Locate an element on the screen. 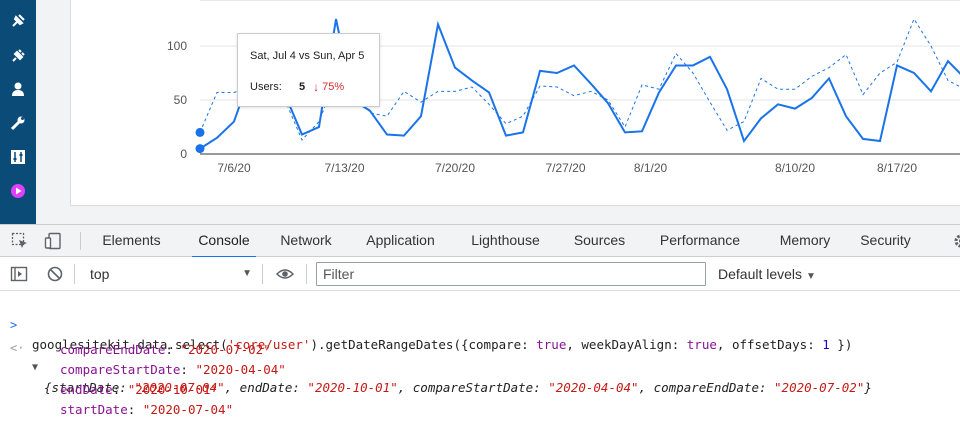 This screenshot has height=423, width=960. y-tick-label: 100 is located at coordinates (177, 46).